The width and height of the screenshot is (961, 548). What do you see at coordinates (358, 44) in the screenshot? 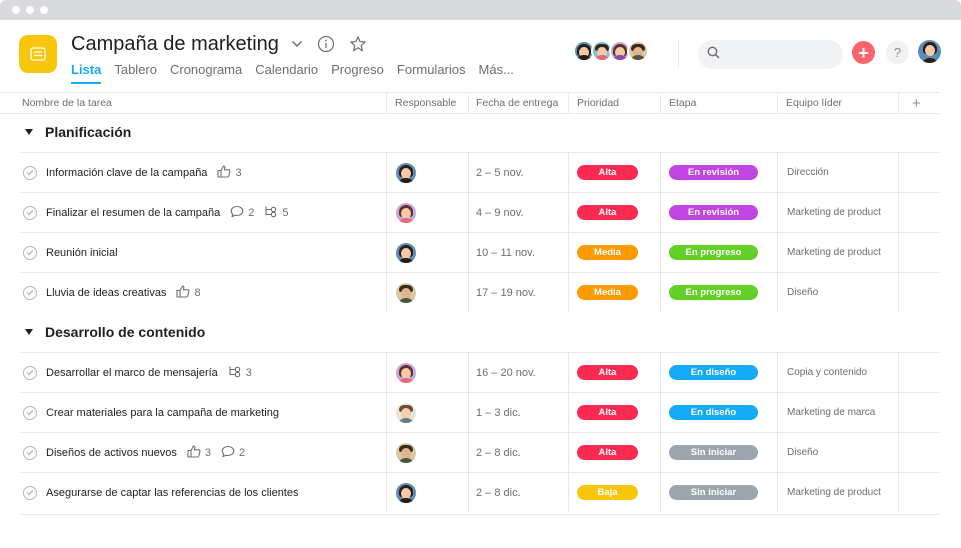
I see `star-icon` at bounding box center [358, 44].